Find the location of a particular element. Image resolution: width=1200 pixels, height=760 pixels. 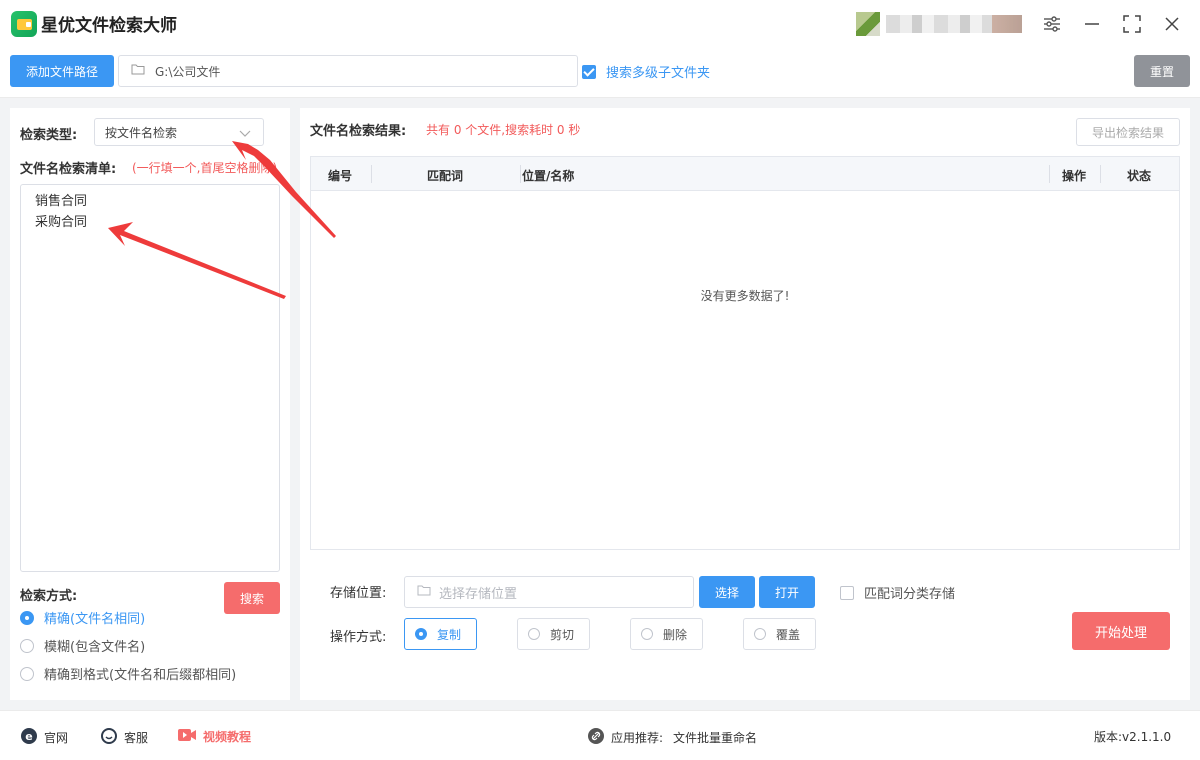

op-cut-label: 剪切 is located at coordinates (562, 634).